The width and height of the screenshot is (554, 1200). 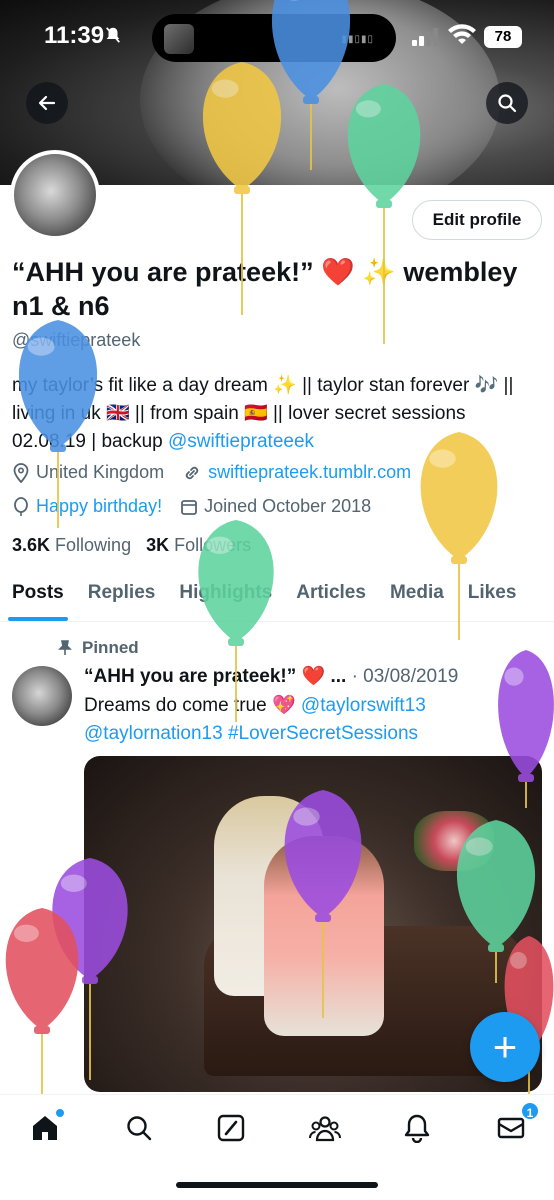 What do you see at coordinates (31, 545) in the screenshot?
I see `following-count: 3.6K` at bounding box center [31, 545].